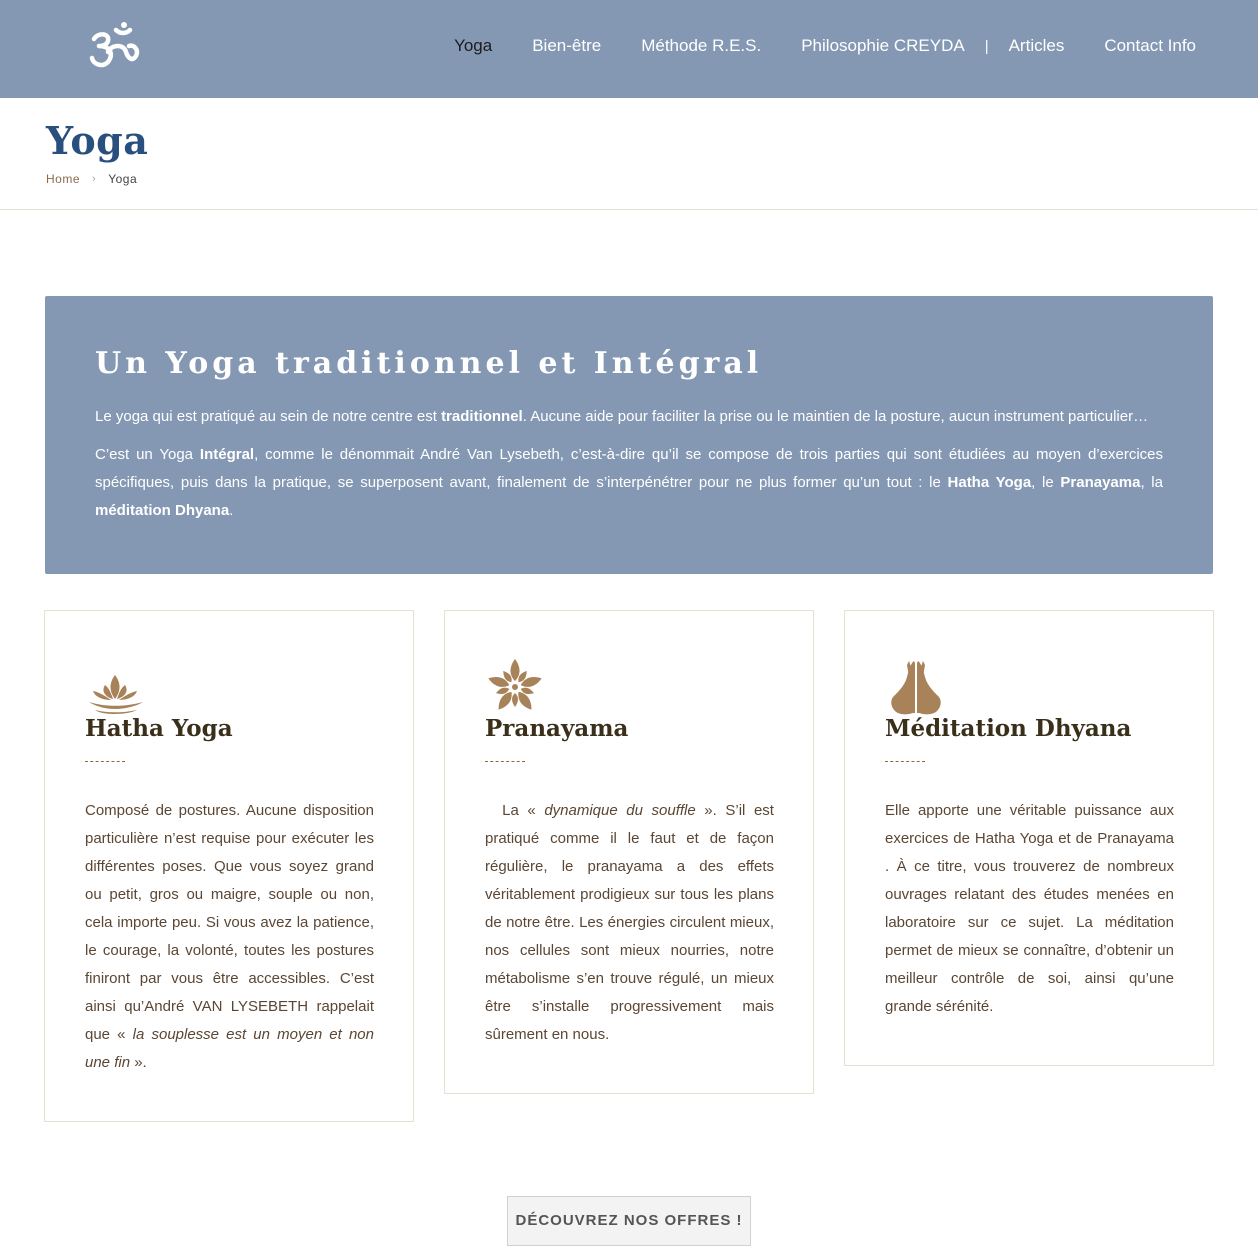  Describe the element at coordinates (989, 482) in the screenshot. I see `intro-p2-bold-hatha: Hatha Yoga` at that location.